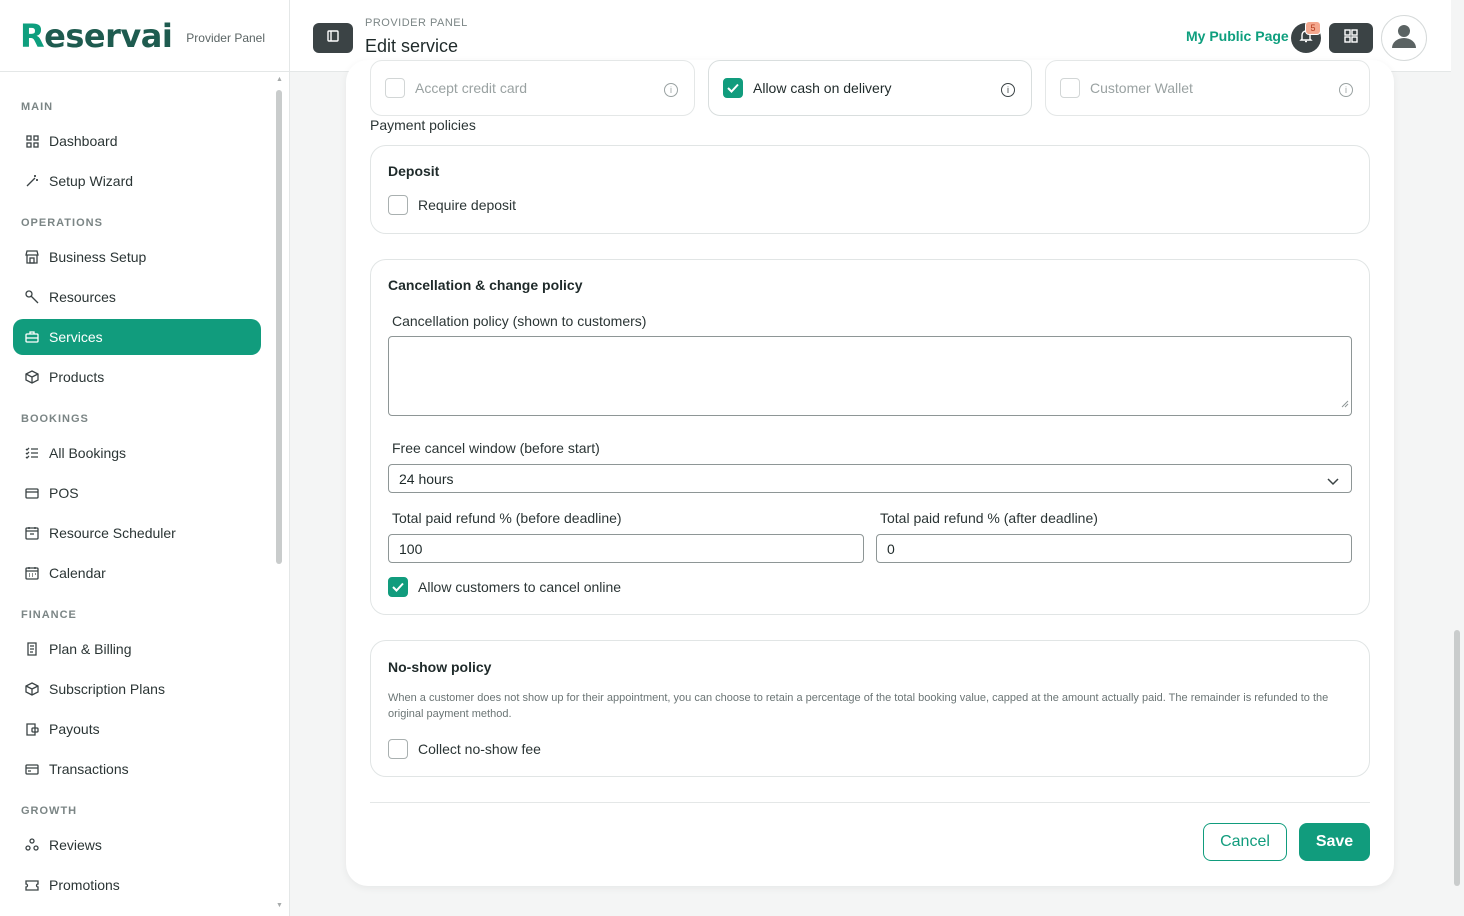  Describe the element at coordinates (414, 171) in the screenshot. I see `deposit-title: Deposit` at that location.